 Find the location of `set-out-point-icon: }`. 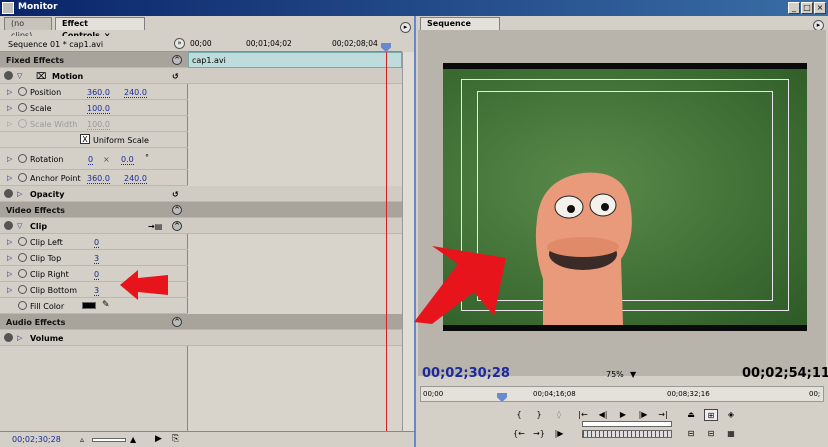

set-out-point-icon: } is located at coordinates (539, 415).